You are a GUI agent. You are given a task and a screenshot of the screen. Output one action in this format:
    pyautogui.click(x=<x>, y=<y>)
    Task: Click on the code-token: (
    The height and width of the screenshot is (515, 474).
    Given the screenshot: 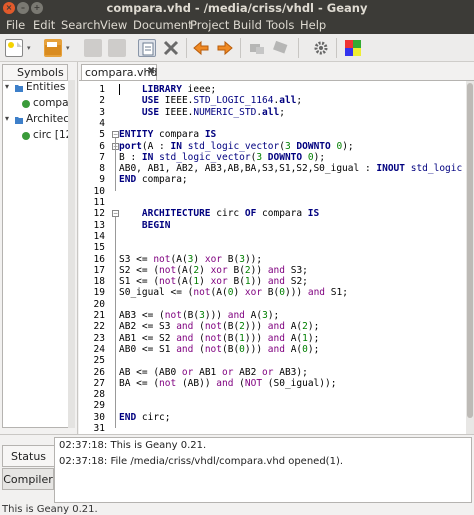 What is the action you would take?
    pyautogui.click(x=199, y=349)
    